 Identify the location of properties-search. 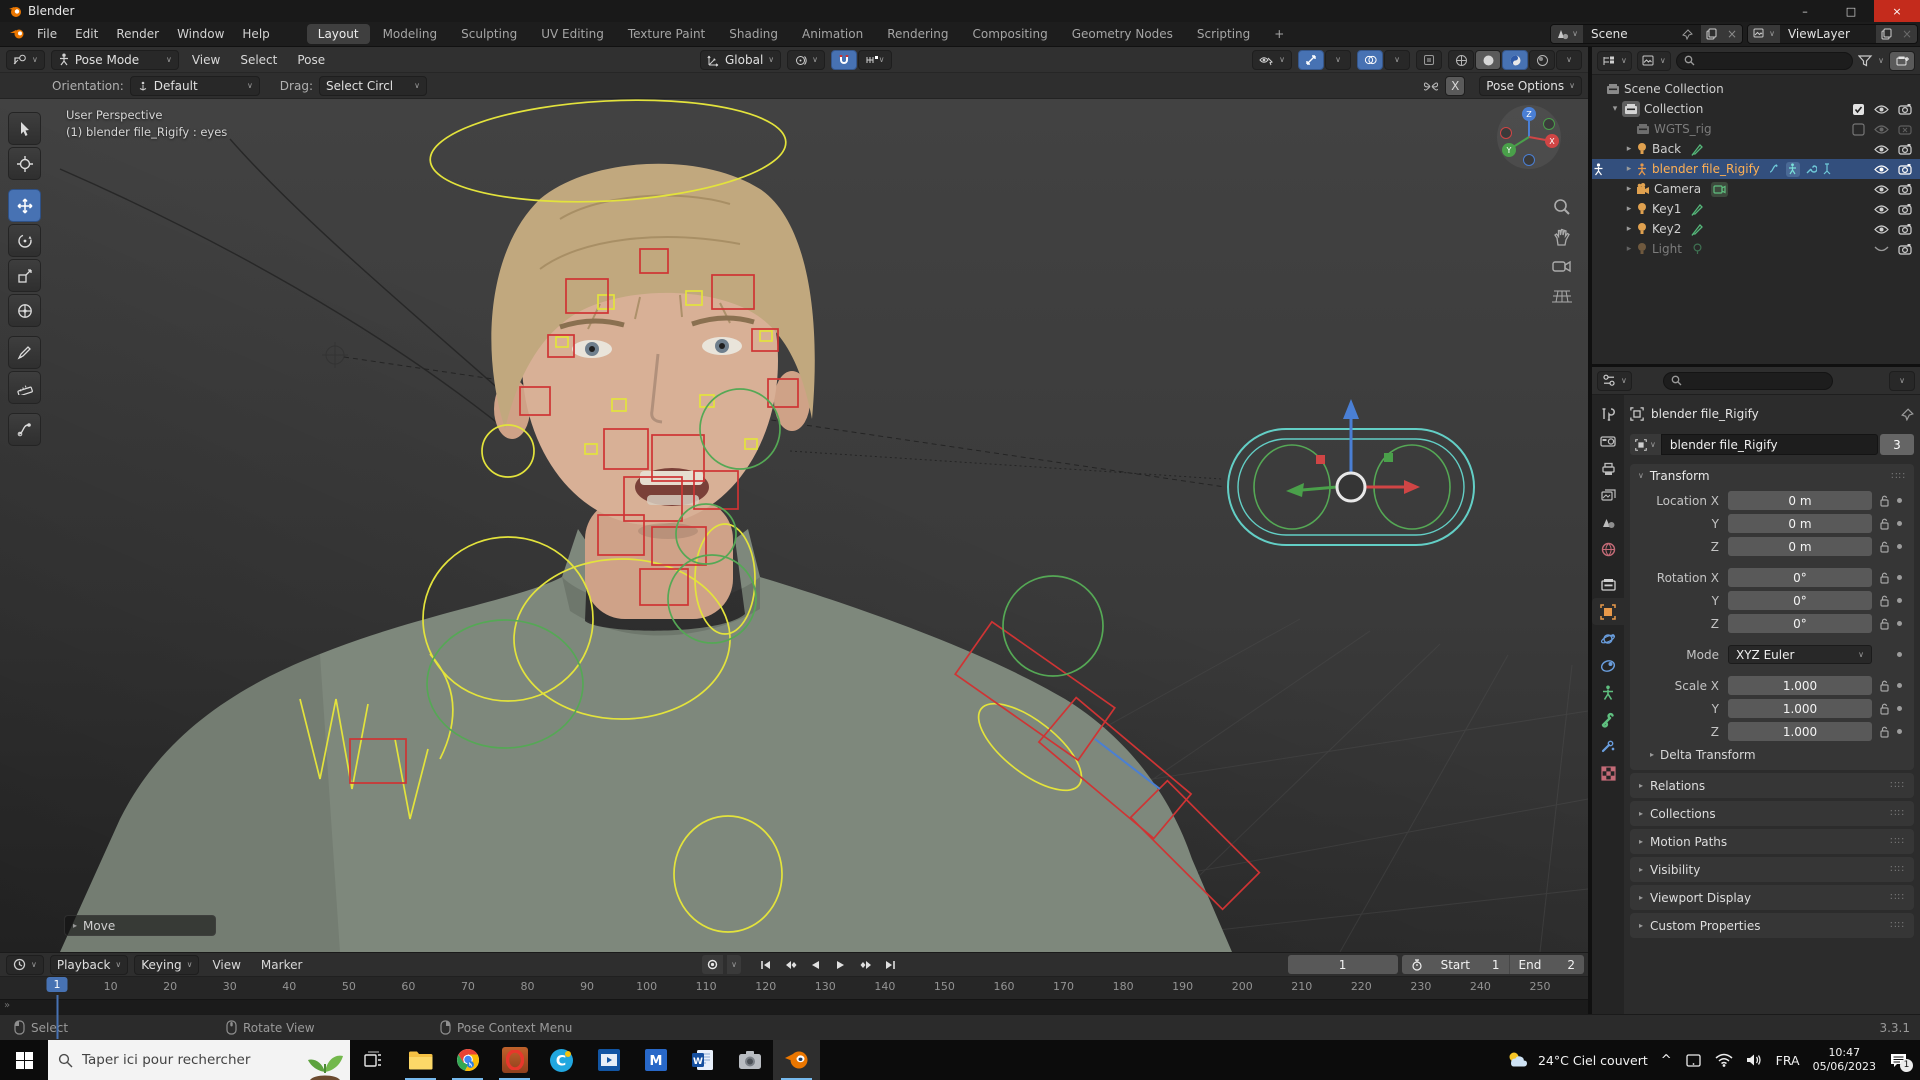
(1747, 380).